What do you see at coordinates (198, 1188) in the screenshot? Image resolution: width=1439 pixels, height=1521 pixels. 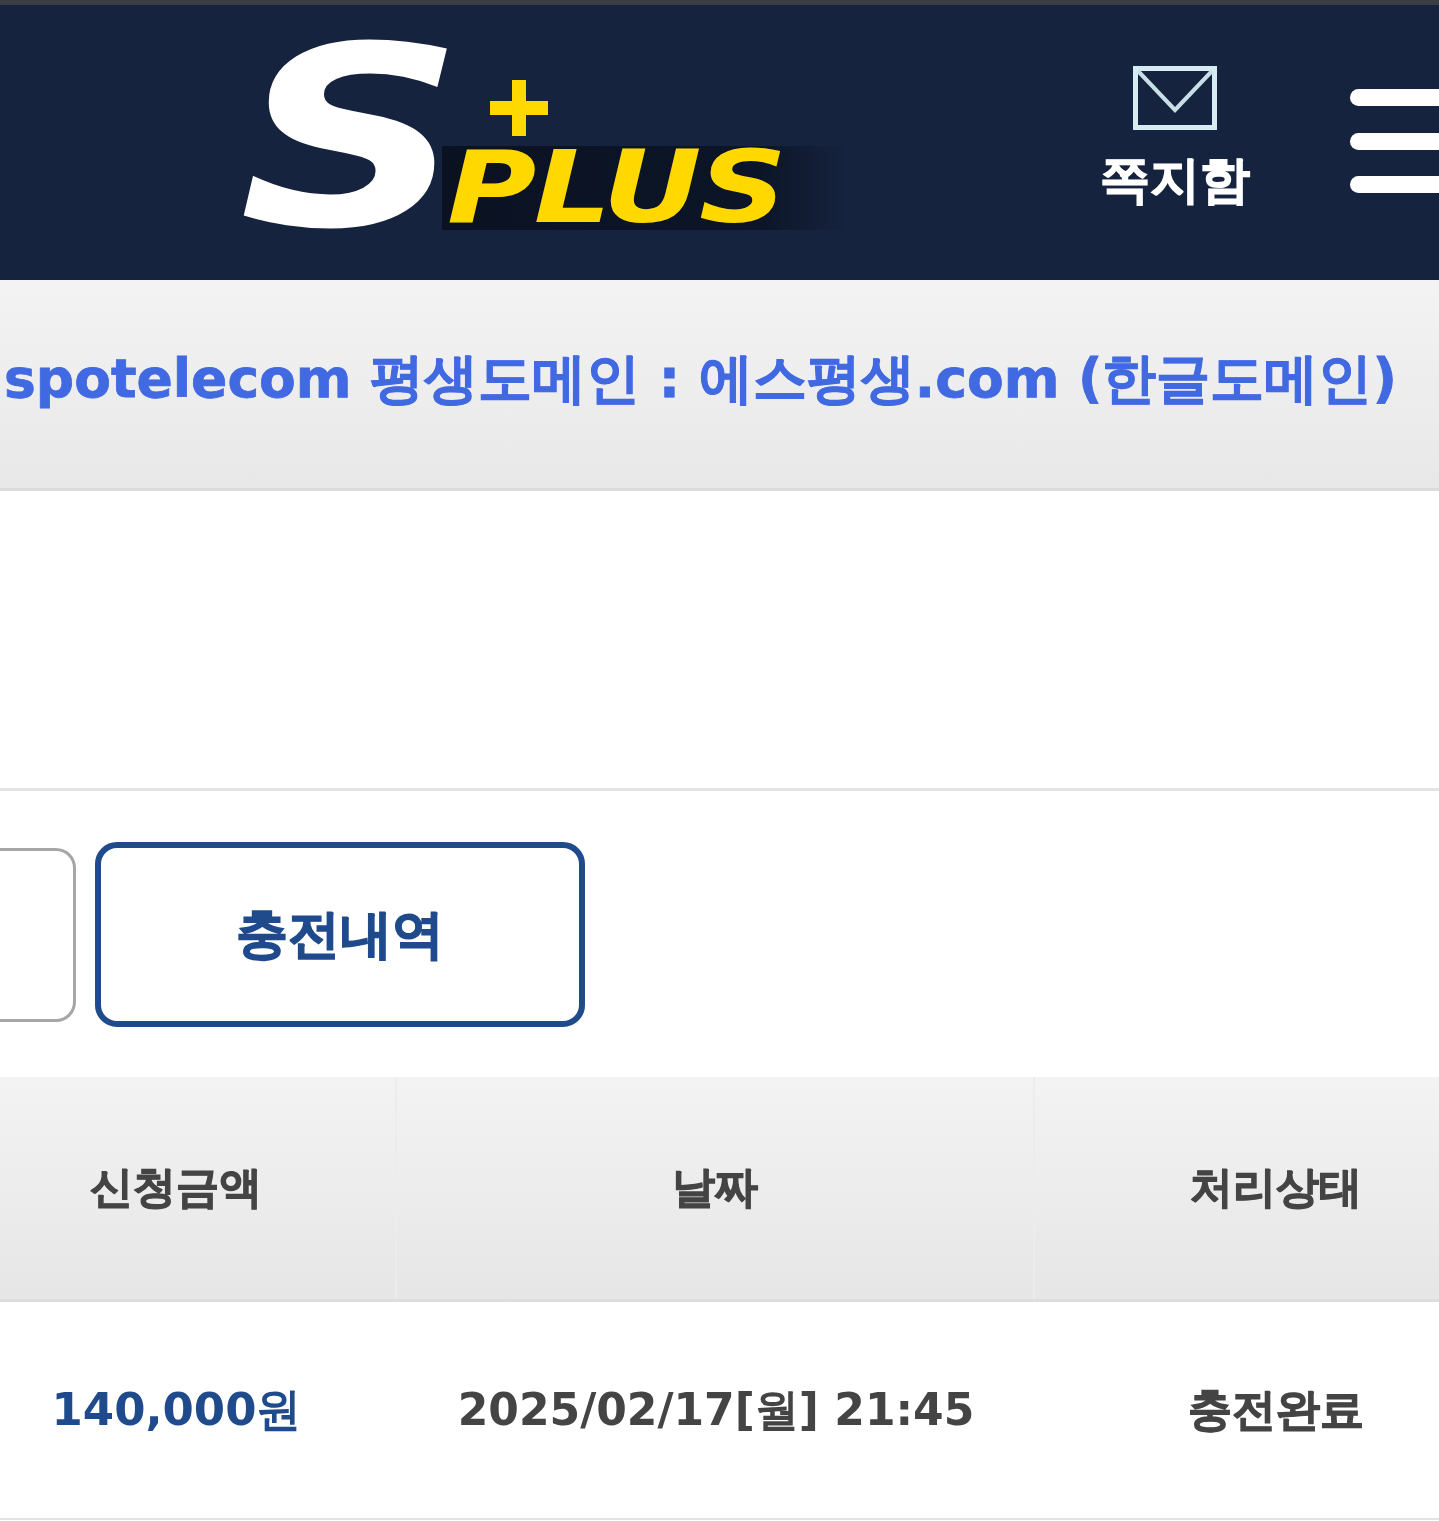 I see `column-header: 신청금액` at bounding box center [198, 1188].